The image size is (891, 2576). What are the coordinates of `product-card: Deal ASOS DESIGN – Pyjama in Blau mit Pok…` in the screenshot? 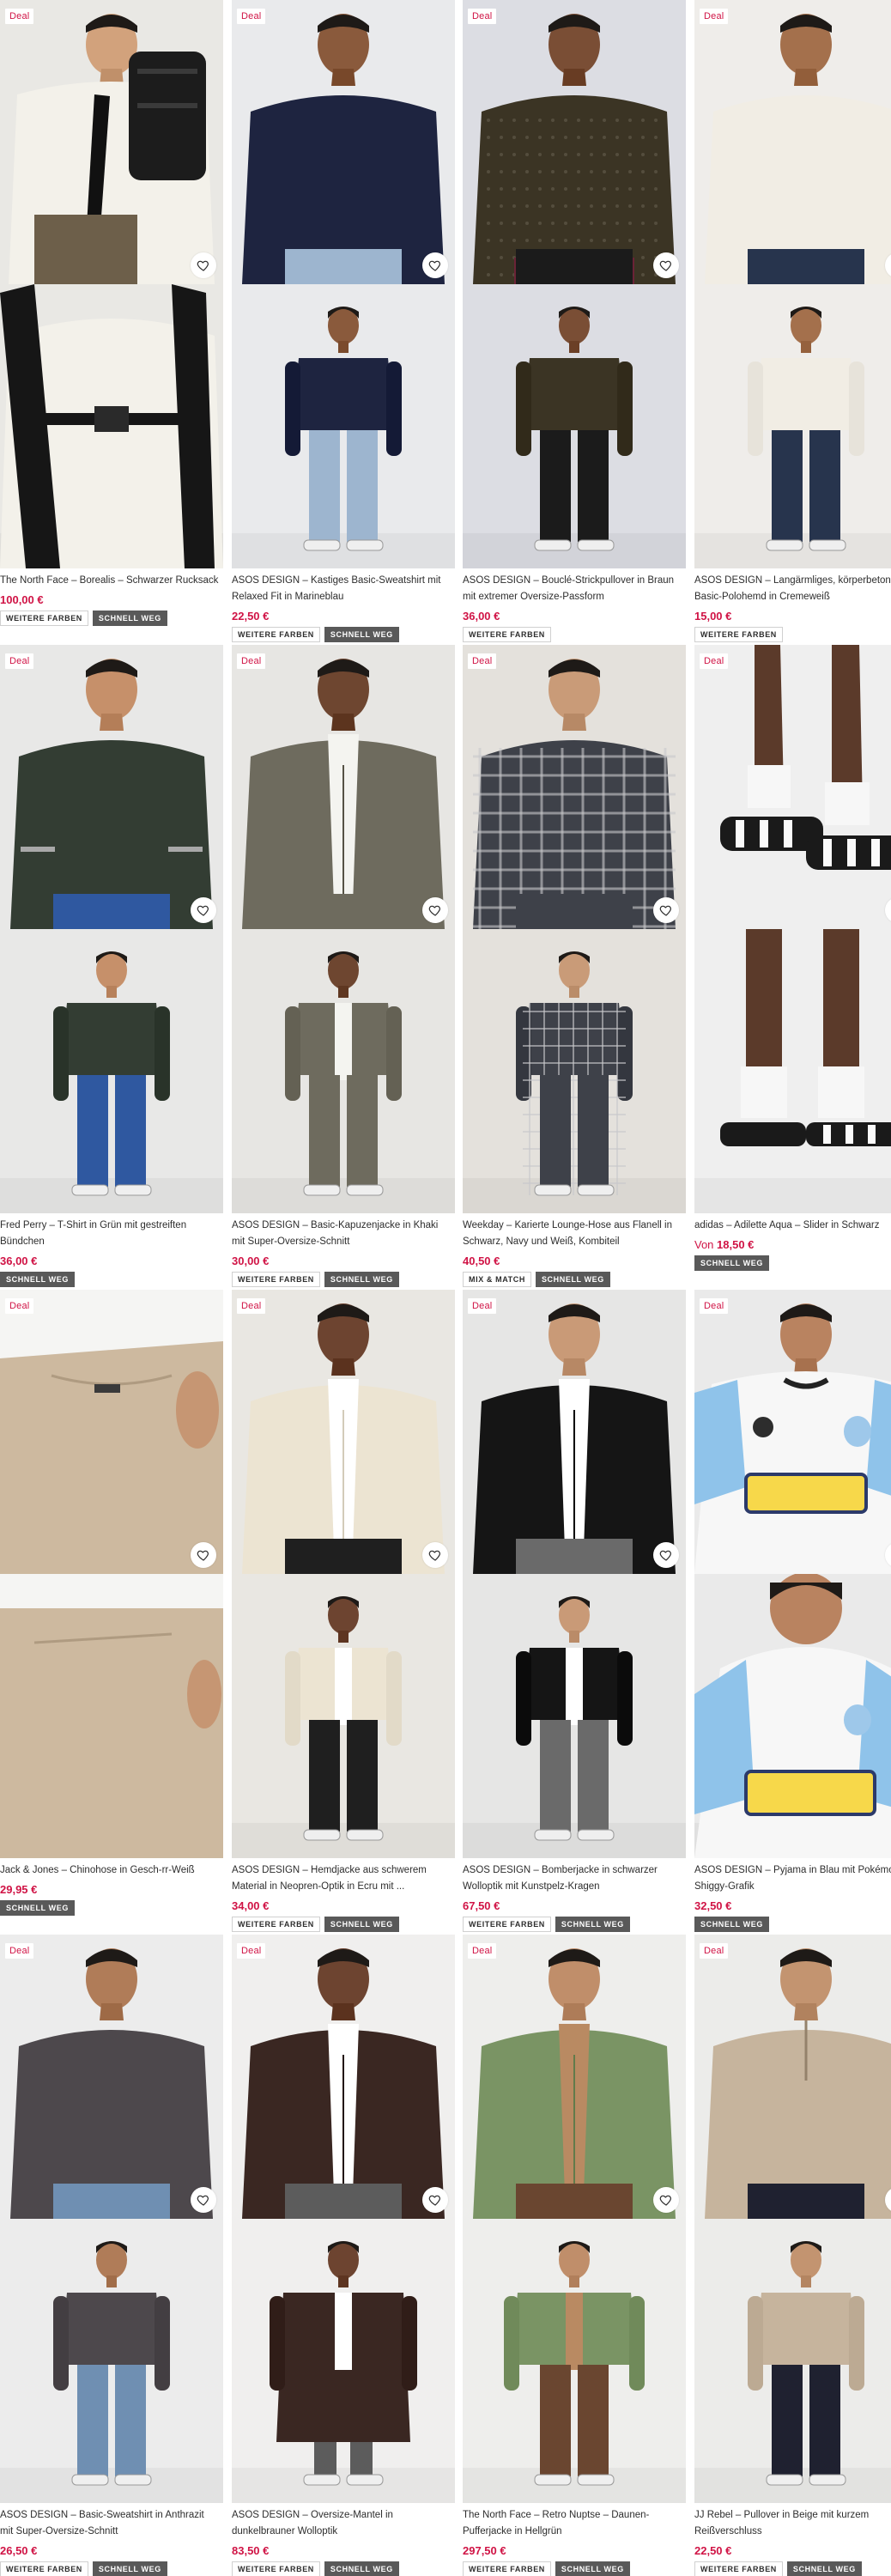 It's located at (793, 1612).